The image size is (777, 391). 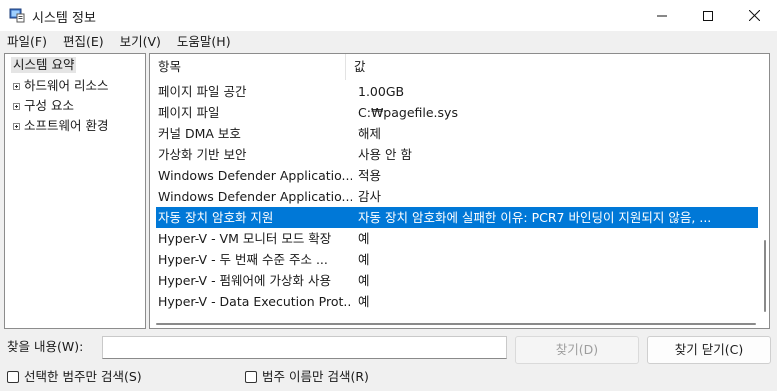 I want to click on checkbox-label: 범주 이름만 검색(R), so click(x=315, y=376).